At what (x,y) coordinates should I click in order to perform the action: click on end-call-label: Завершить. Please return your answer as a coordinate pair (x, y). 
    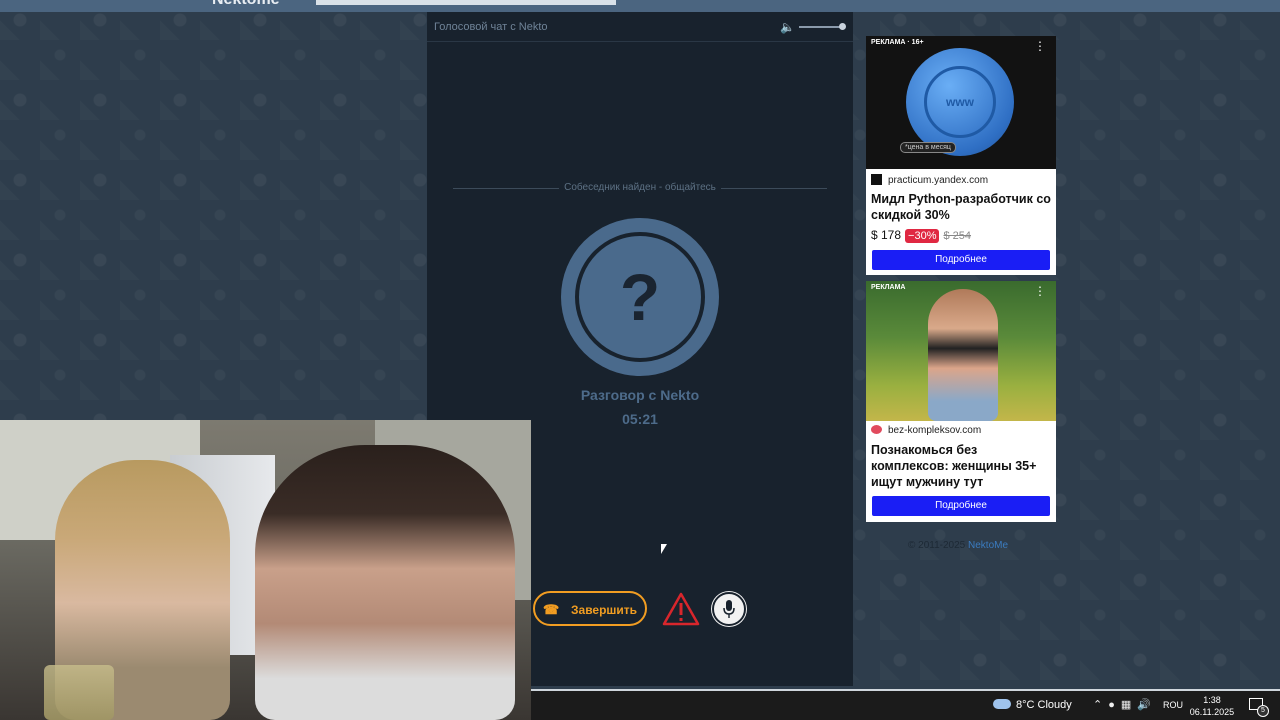
    Looking at the image, I should click on (604, 610).